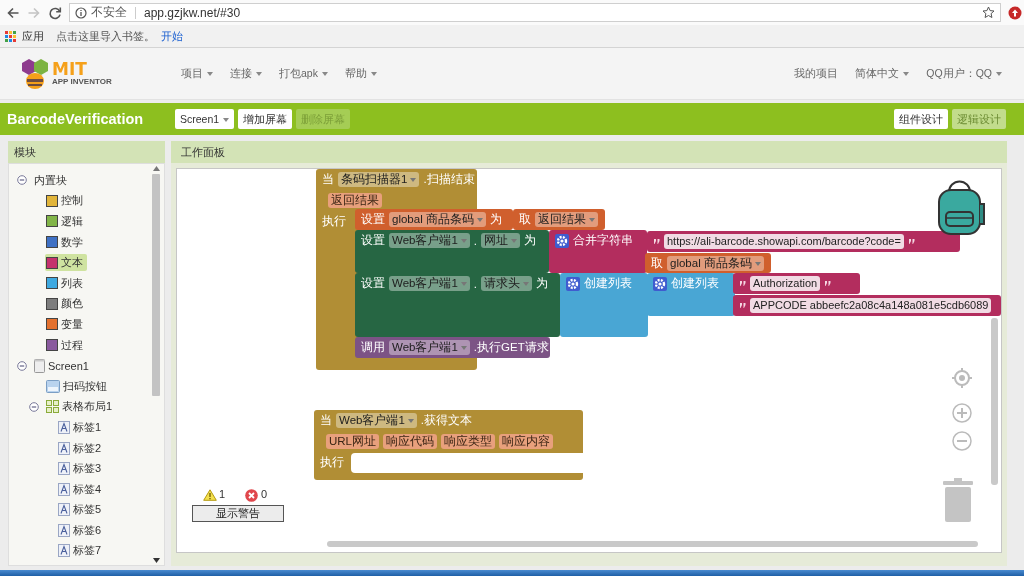 This screenshot has height=576, width=1024. What do you see at coordinates (535, 12) in the screenshot?
I see `address-bar: 不安全 app.gzjkw.net/#30` at bounding box center [535, 12].